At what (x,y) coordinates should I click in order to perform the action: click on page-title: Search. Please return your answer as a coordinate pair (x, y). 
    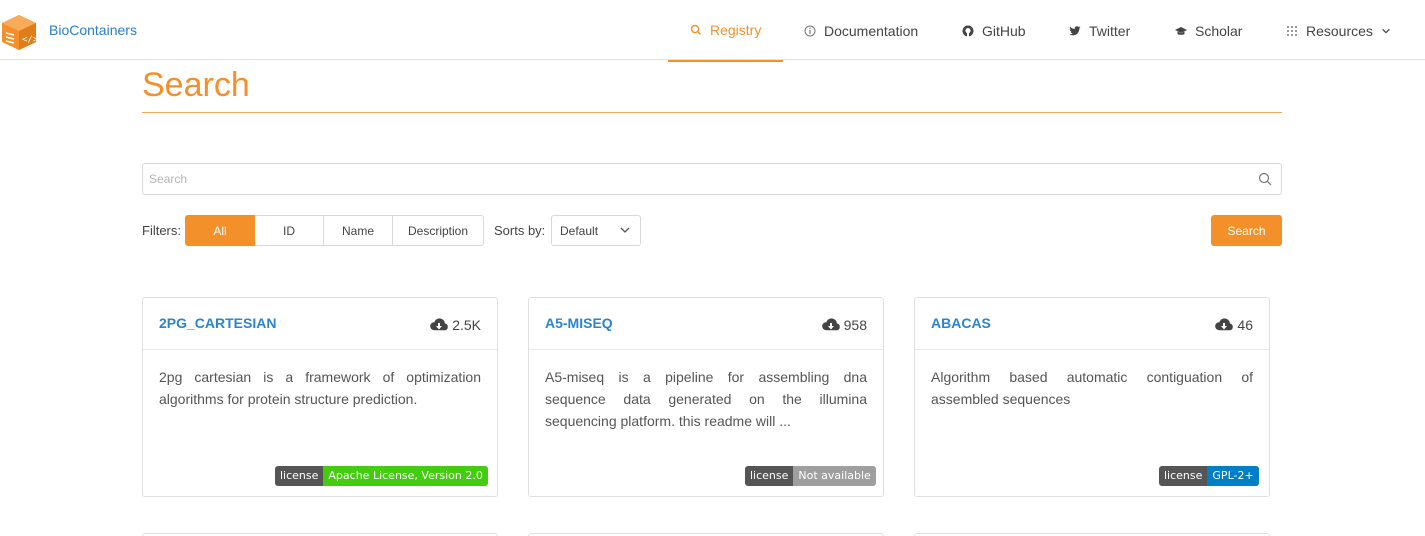
    Looking at the image, I should click on (196, 85).